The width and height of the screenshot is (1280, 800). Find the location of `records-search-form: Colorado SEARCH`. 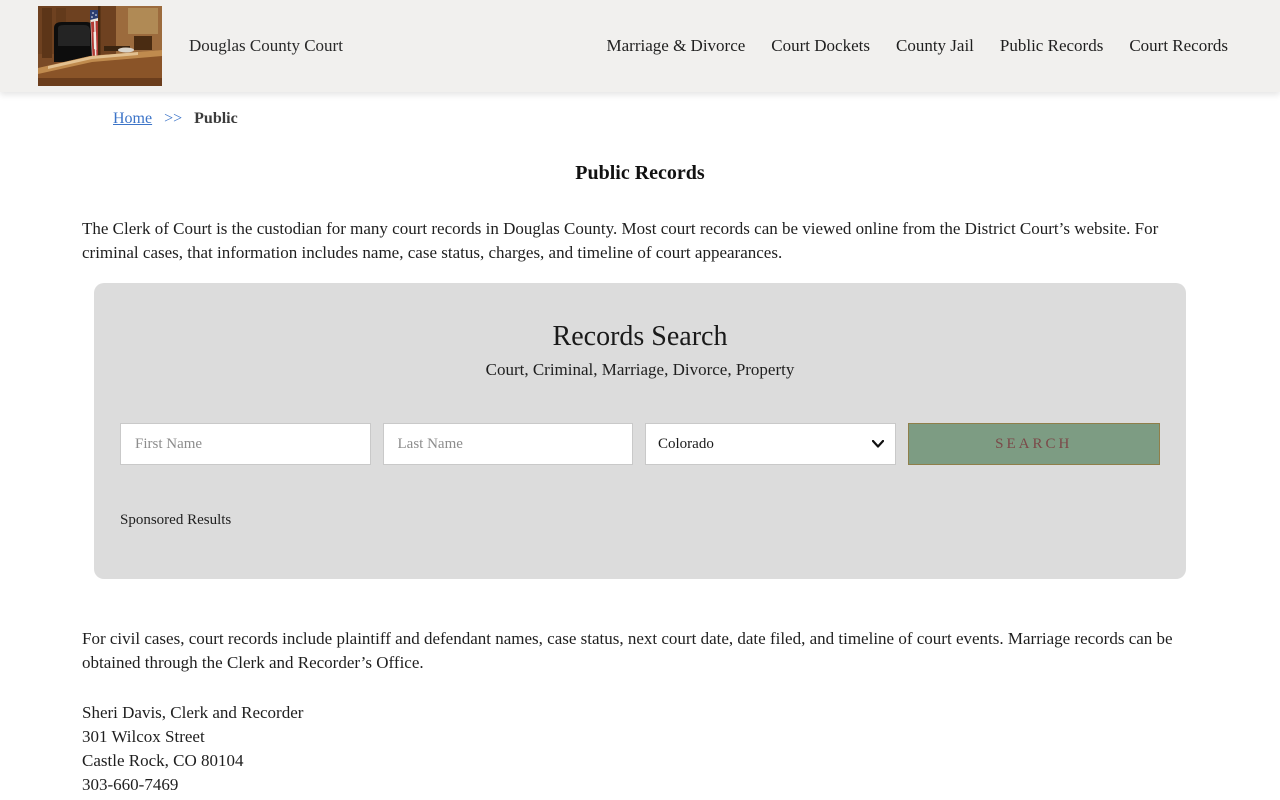

records-search-form: Colorado SEARCH is located at coordinates (640, 444).